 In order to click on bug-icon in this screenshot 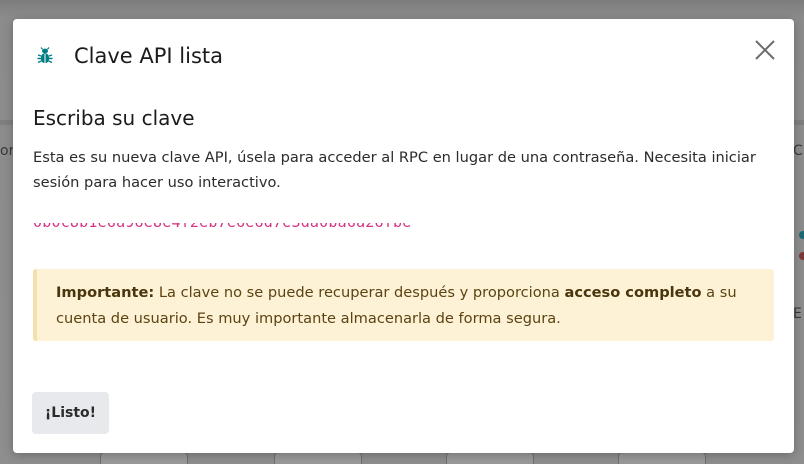, I will do `click(45, 56)`.